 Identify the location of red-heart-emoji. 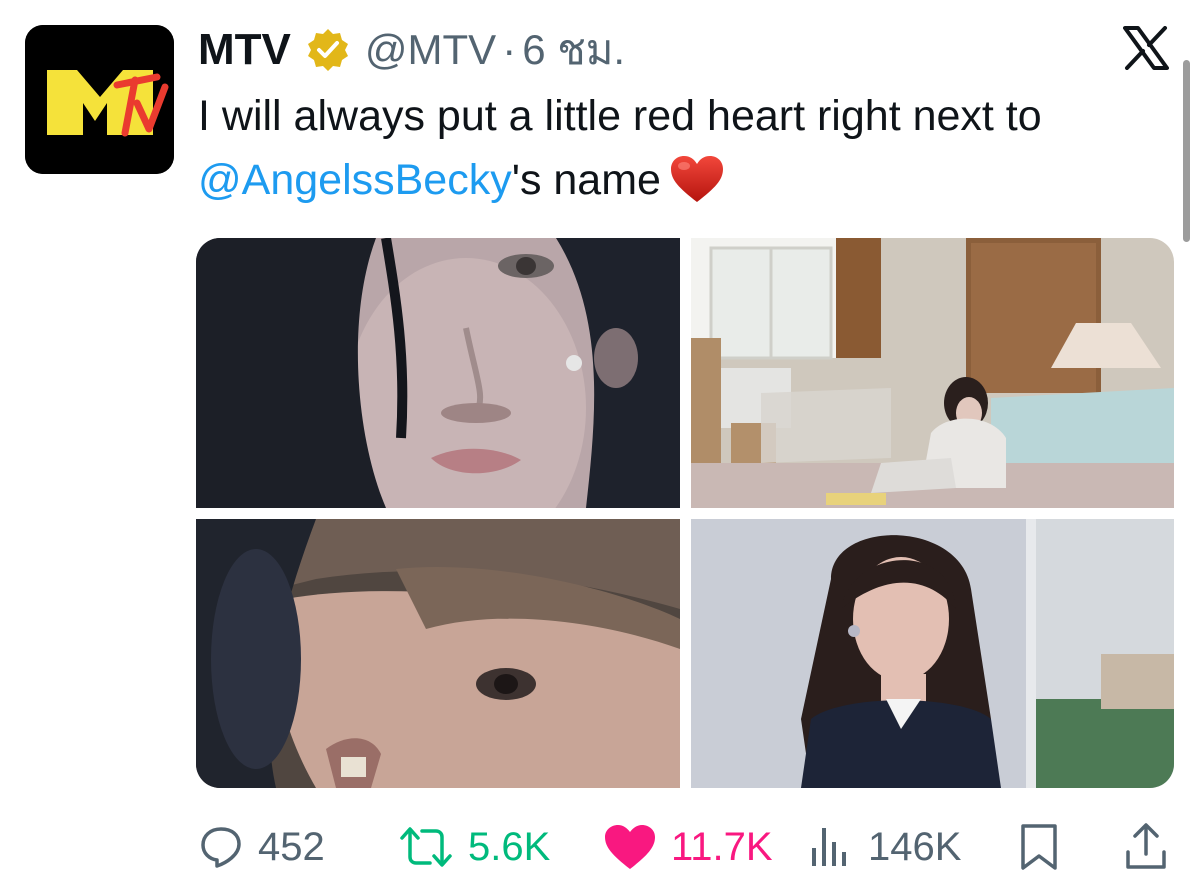
(696, 179).